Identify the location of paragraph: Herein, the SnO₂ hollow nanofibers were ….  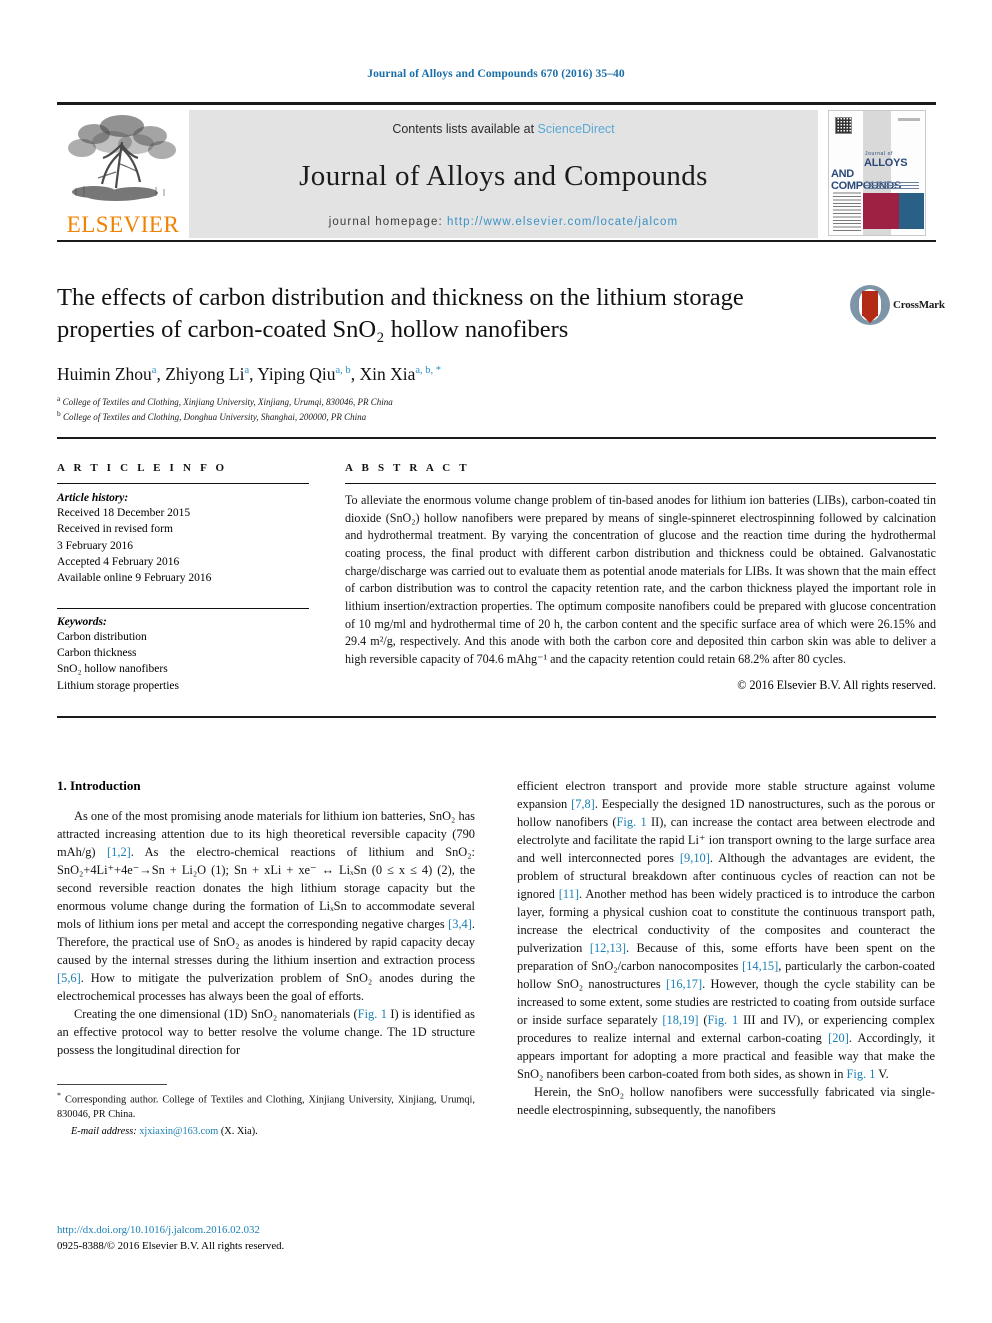
(726, 1102).